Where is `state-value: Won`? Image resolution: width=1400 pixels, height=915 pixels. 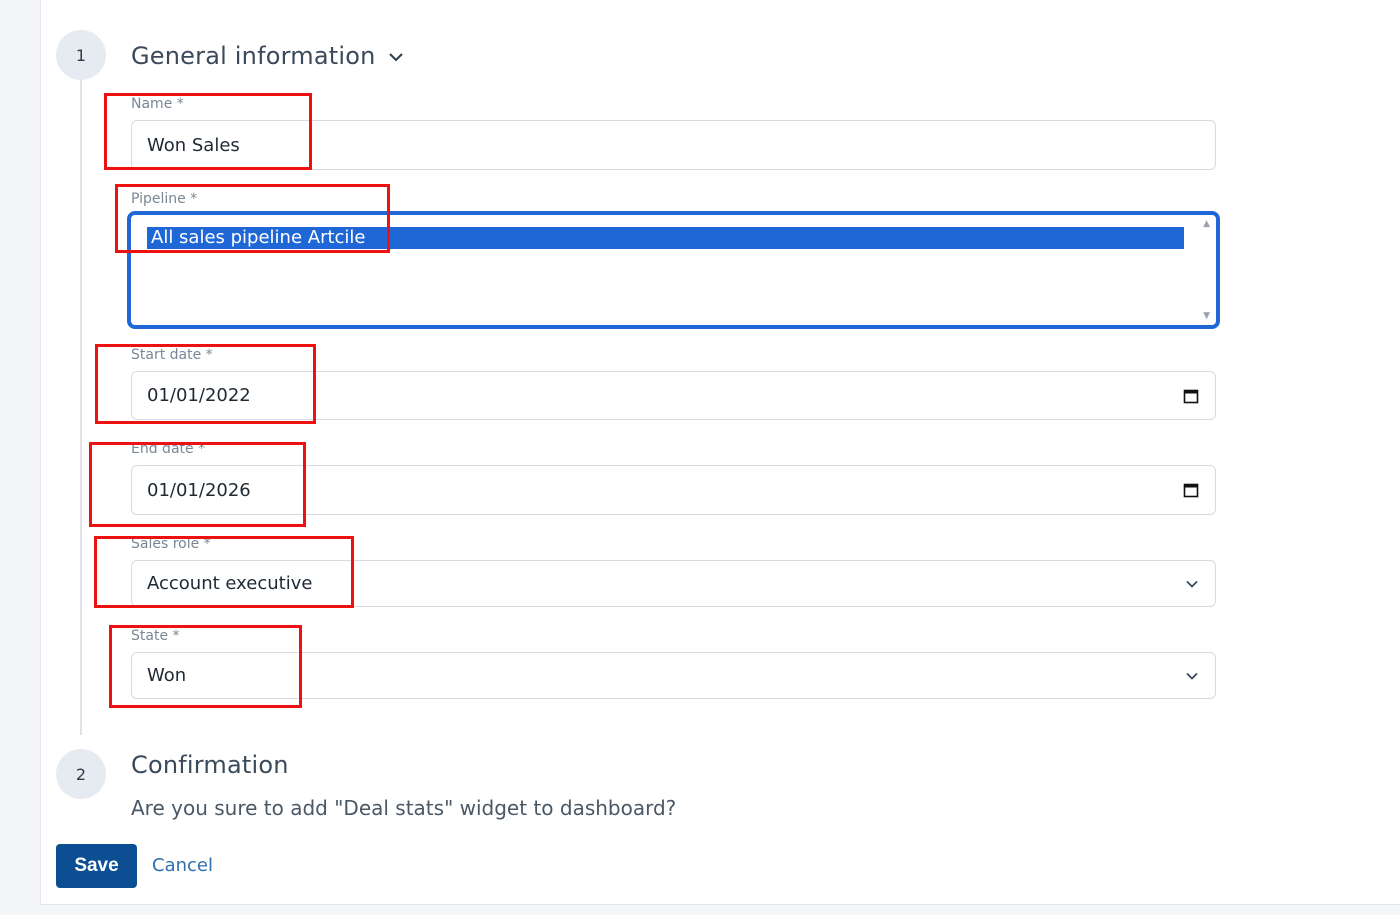
state-value: Won is located at coordinates (167, 675).